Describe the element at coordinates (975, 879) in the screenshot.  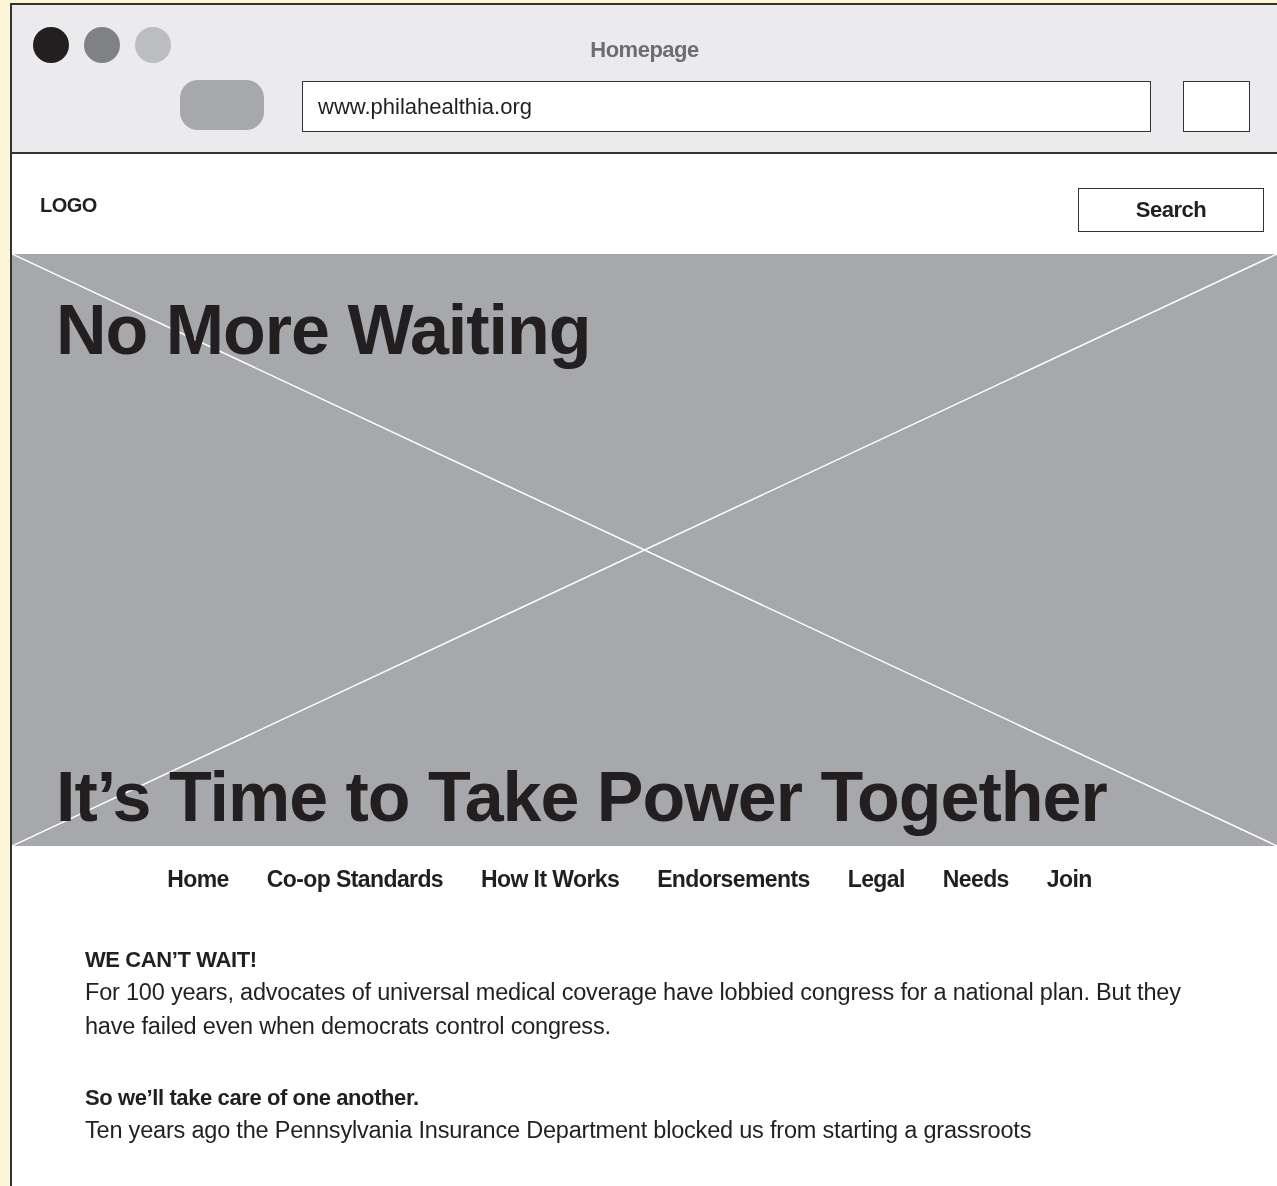
I see `nav-link: Needs` at that location.